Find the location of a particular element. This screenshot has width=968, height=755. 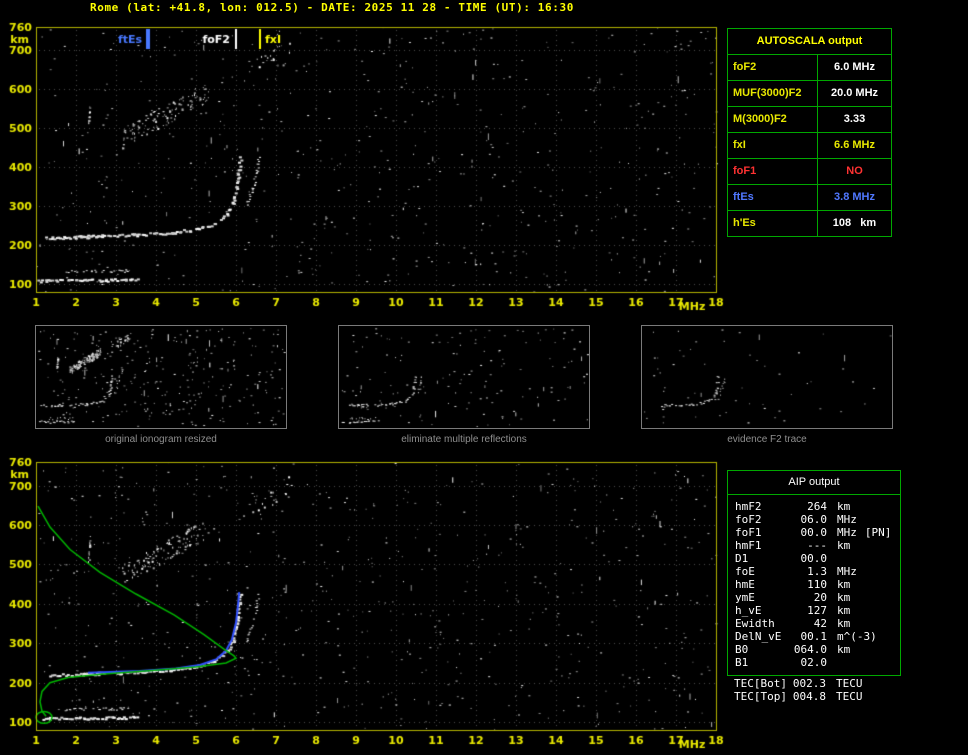

thumbnail-caption-eliminate: eliminate multiple reflections is located at coordinates (464, 439).